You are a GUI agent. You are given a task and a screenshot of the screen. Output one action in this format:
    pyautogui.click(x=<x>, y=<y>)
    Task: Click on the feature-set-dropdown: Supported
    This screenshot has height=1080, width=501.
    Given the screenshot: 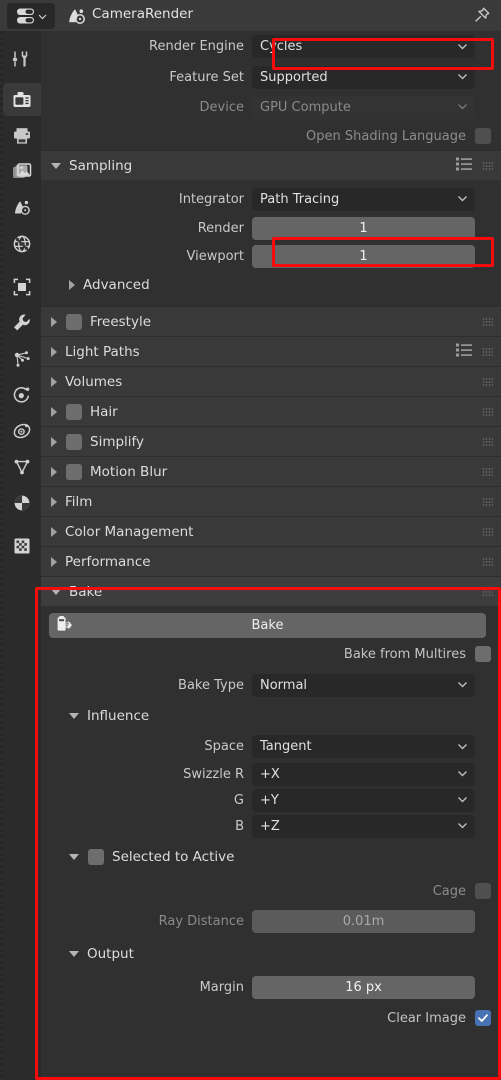 What is the action you would take?
    pyautogui.click(x=363, y=77)
    